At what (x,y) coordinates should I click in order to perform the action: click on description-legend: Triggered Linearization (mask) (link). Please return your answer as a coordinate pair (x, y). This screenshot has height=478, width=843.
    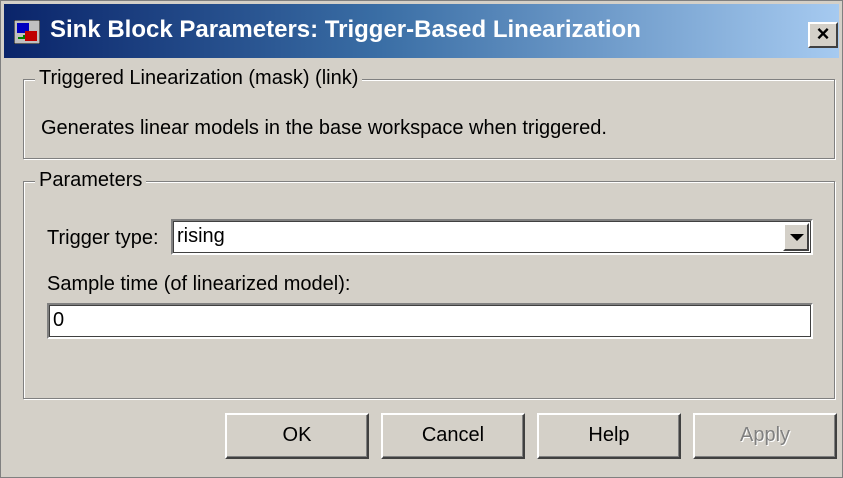
    Looking at the image, I should click on (199, 78).